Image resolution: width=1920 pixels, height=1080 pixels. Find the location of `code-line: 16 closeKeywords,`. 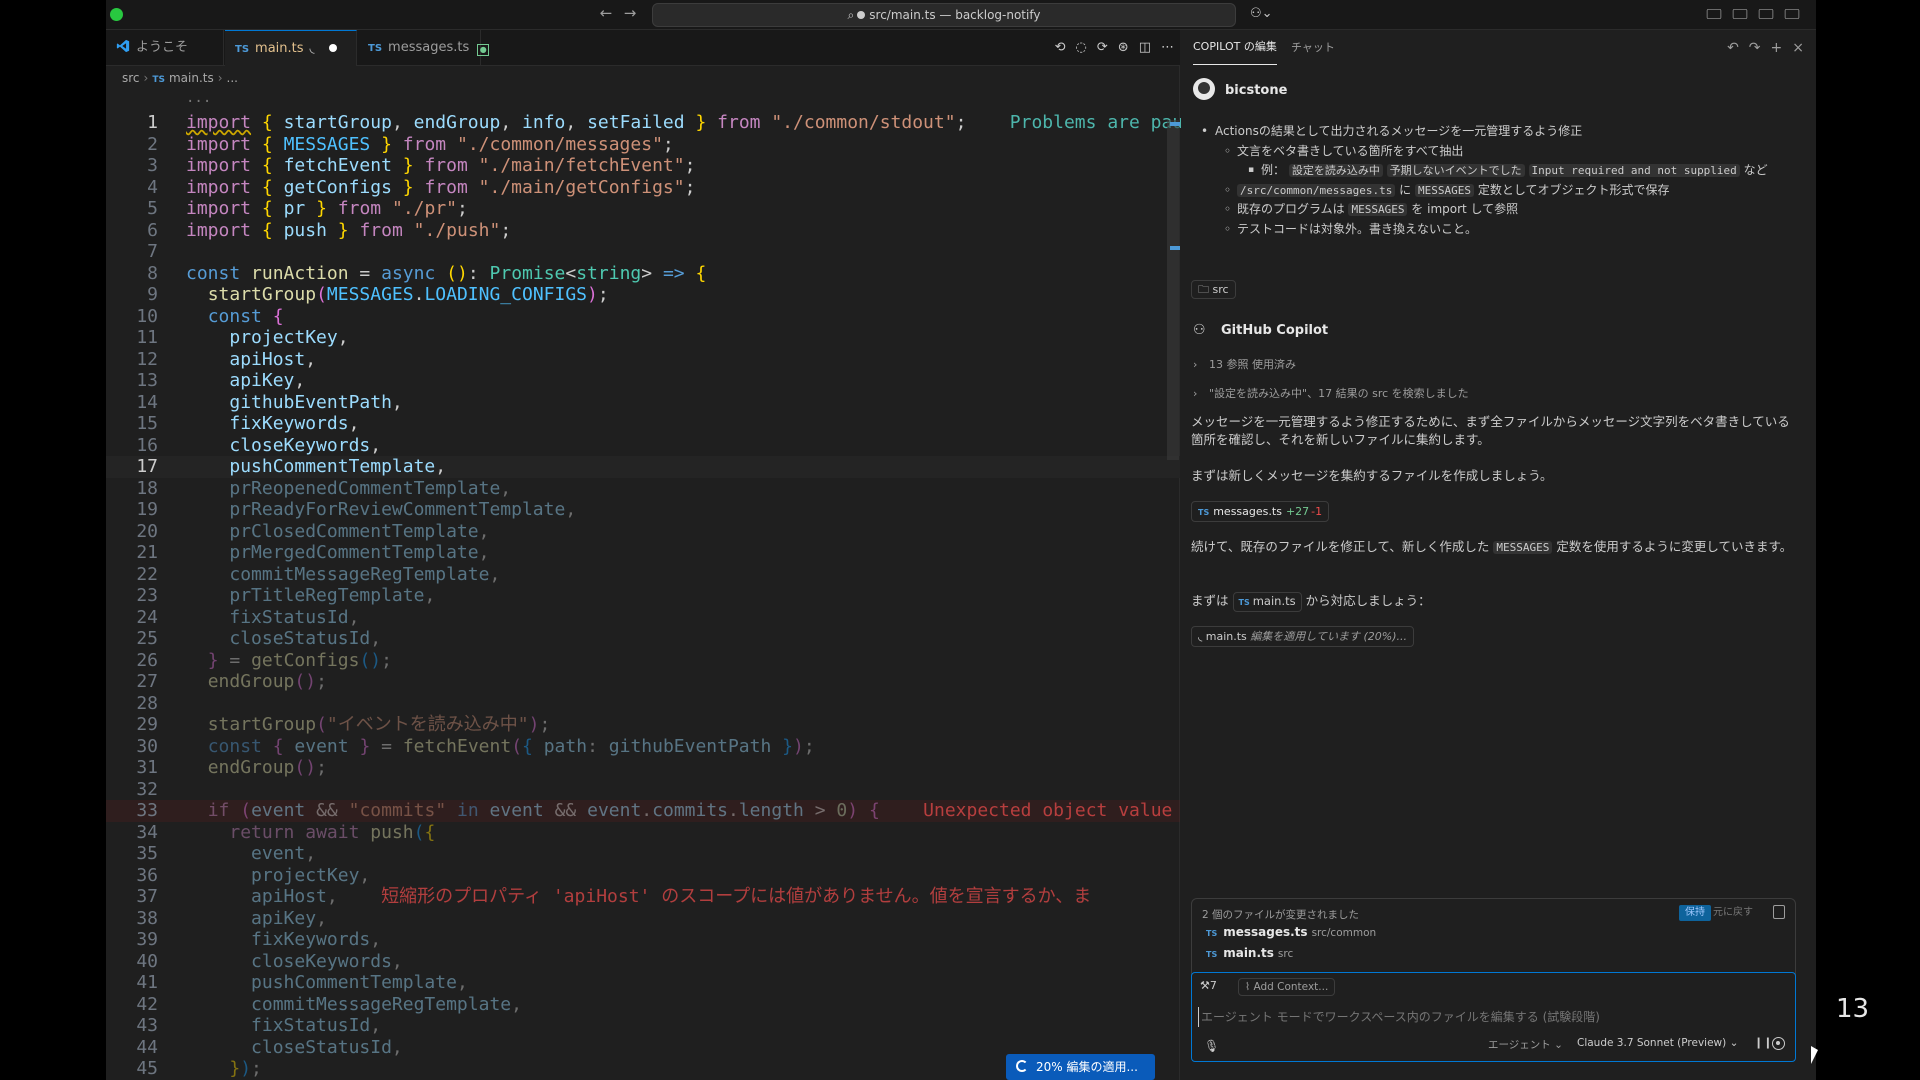

code-line: 16 closeKeywords, is located at coordinates (643, 446).